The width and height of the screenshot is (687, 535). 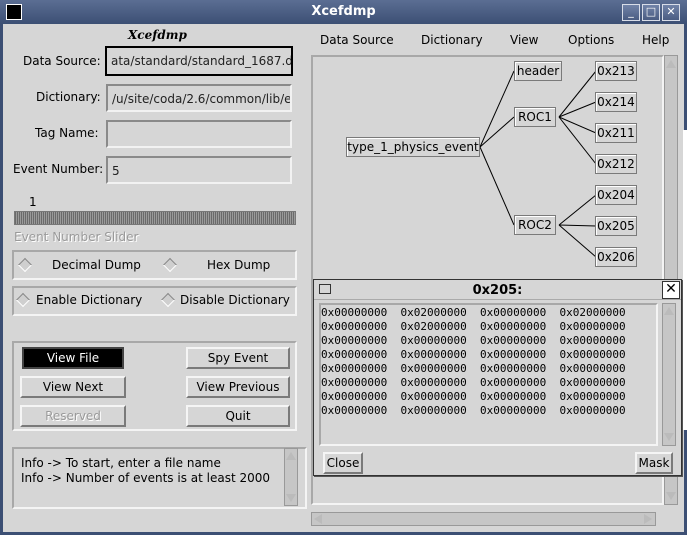 What do you see at coordinates (524, 40) in the screenshot?
I see `menu-view: View` at bounding box center [524, 40].